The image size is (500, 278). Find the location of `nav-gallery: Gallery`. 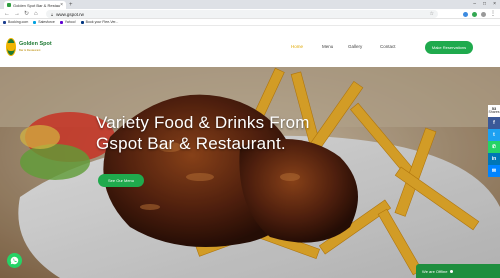

nav-gallery: Gallery is located at coordinates (355, 46).